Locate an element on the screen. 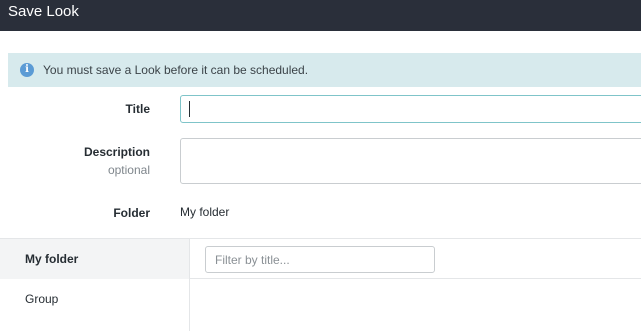 The image size is (641, 331). filter-bar is located at coordinates (415, 259).